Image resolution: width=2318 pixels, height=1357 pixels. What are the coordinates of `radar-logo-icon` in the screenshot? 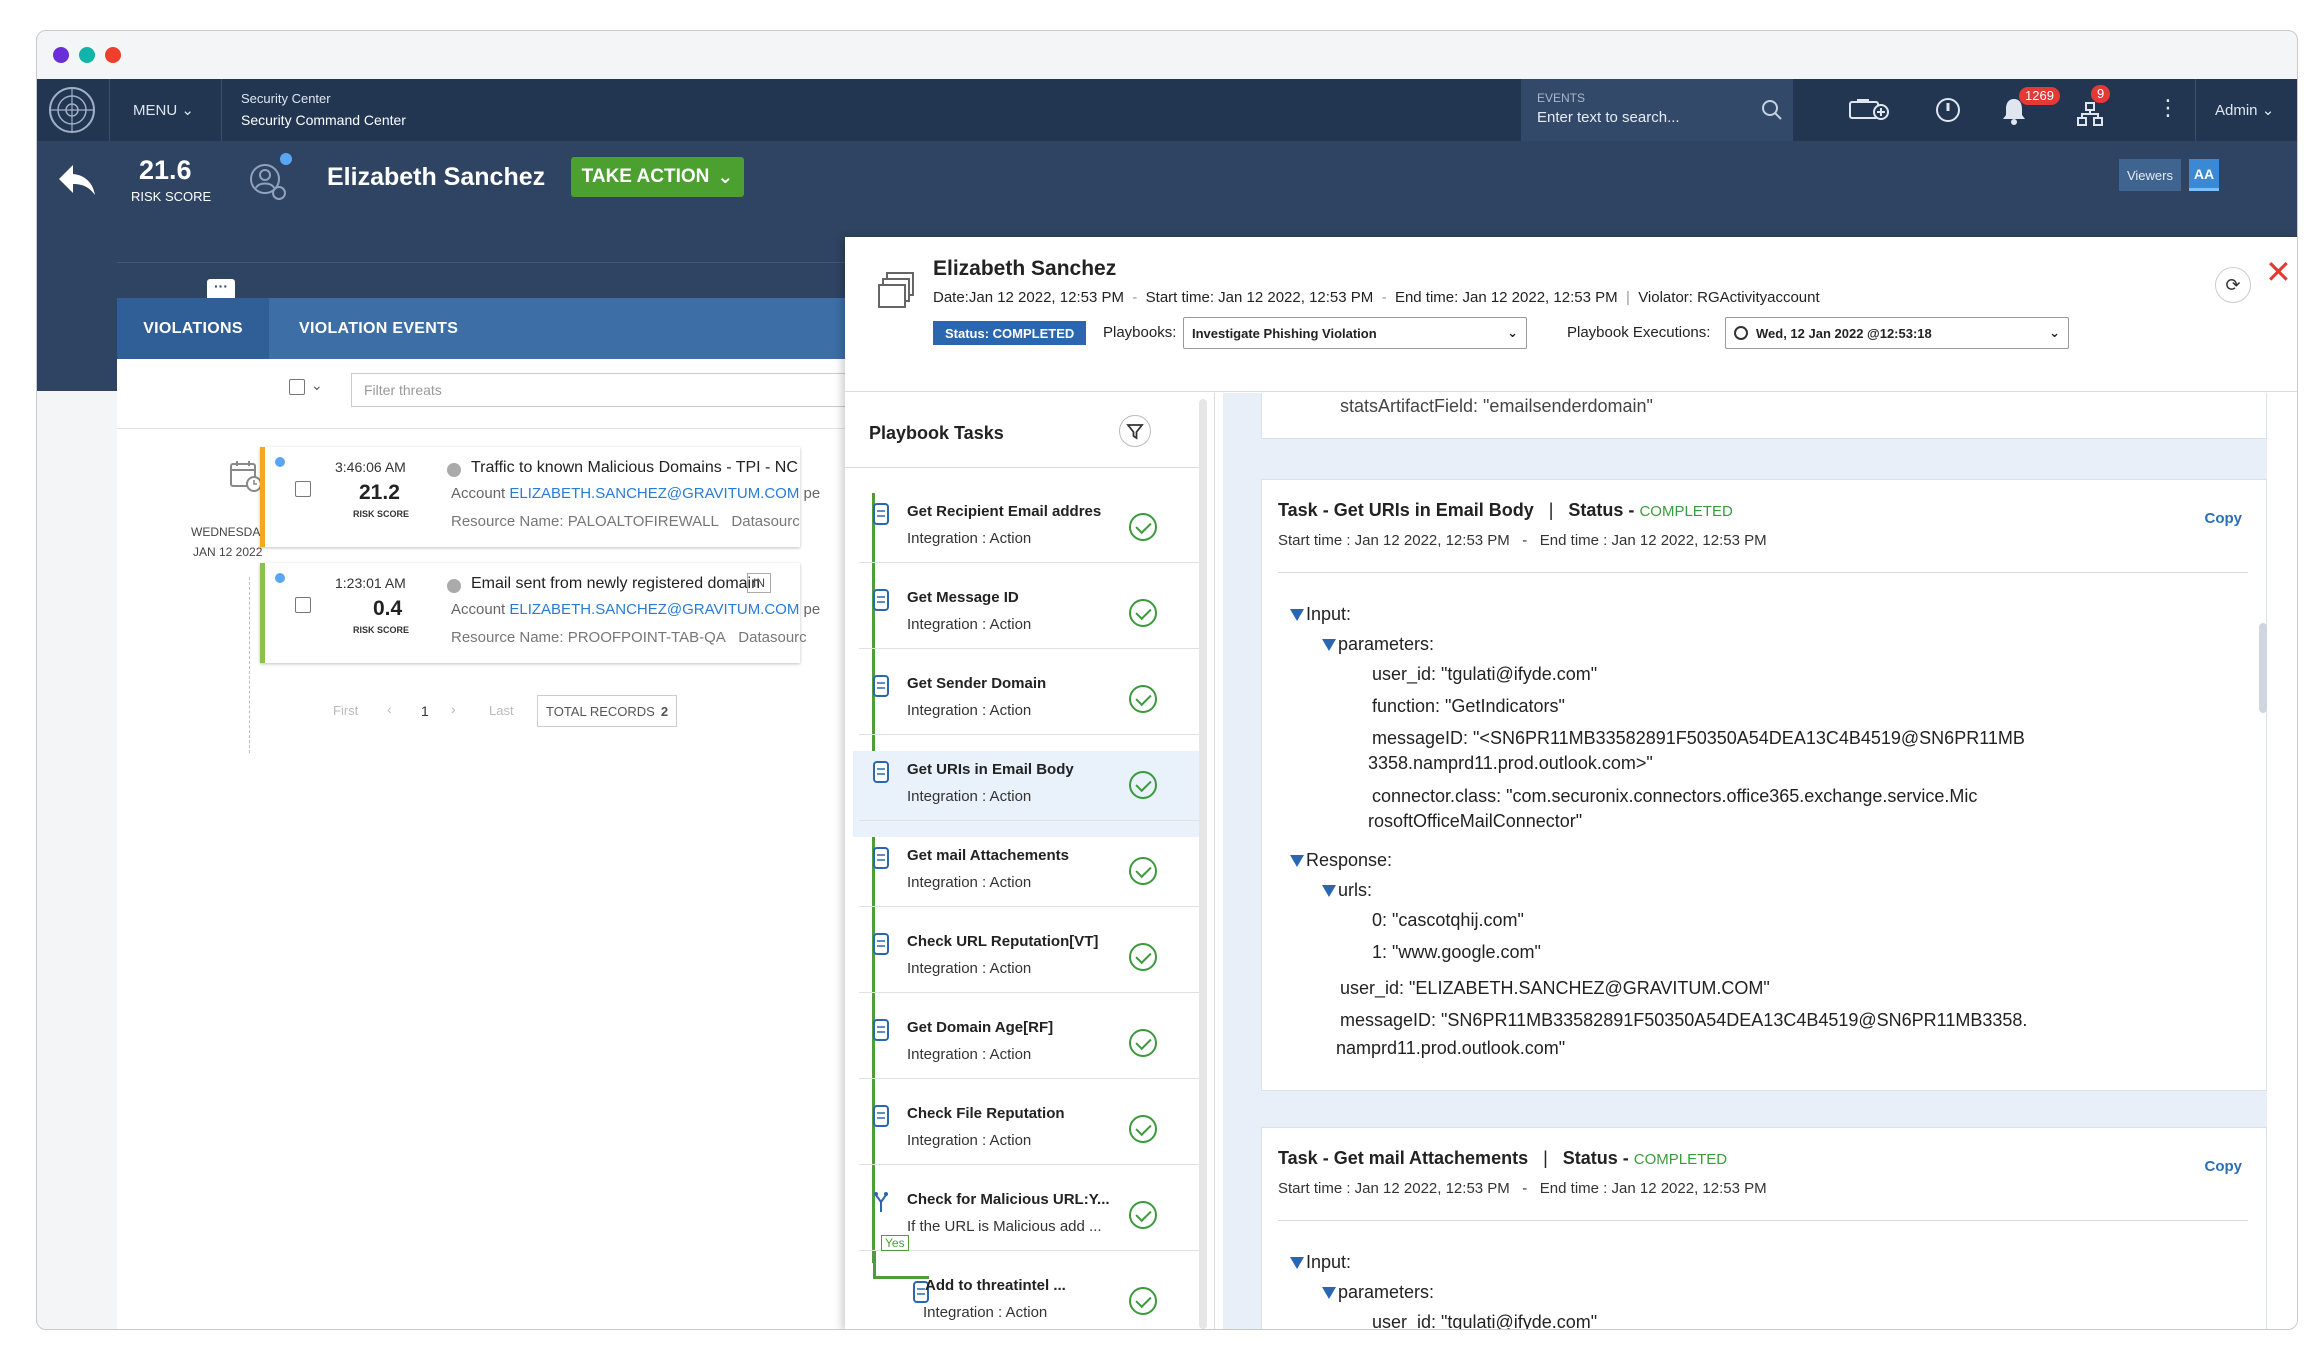 It's located at (72, 110).